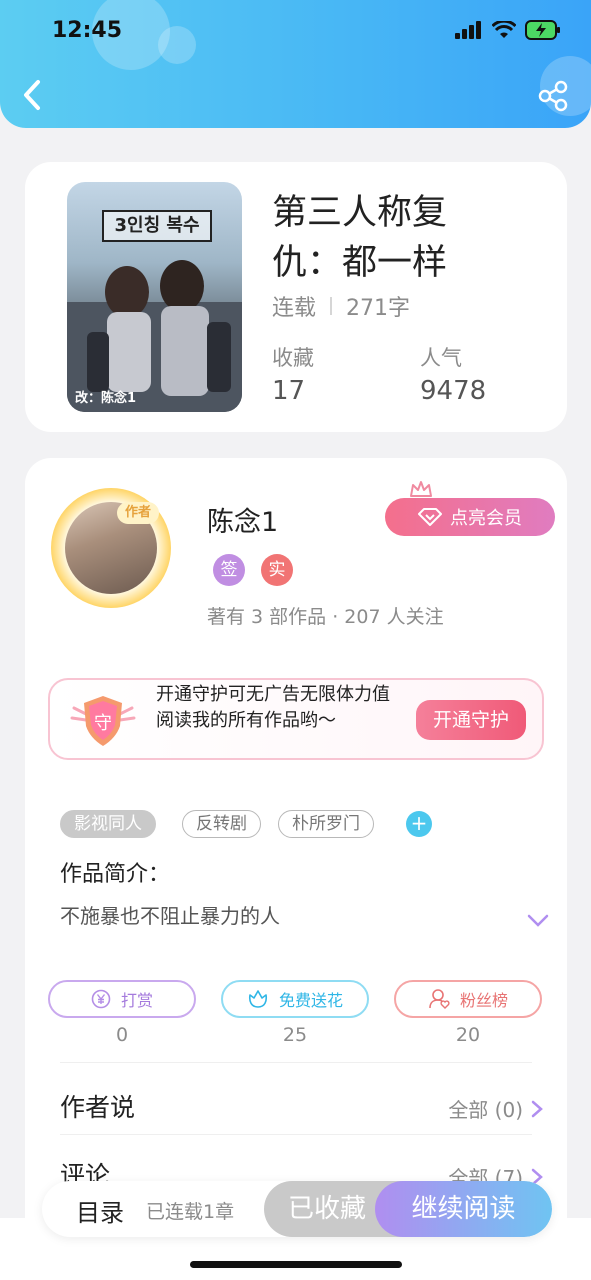  I want to click on author-says-link: 全部 (0), so click(495, 1108).